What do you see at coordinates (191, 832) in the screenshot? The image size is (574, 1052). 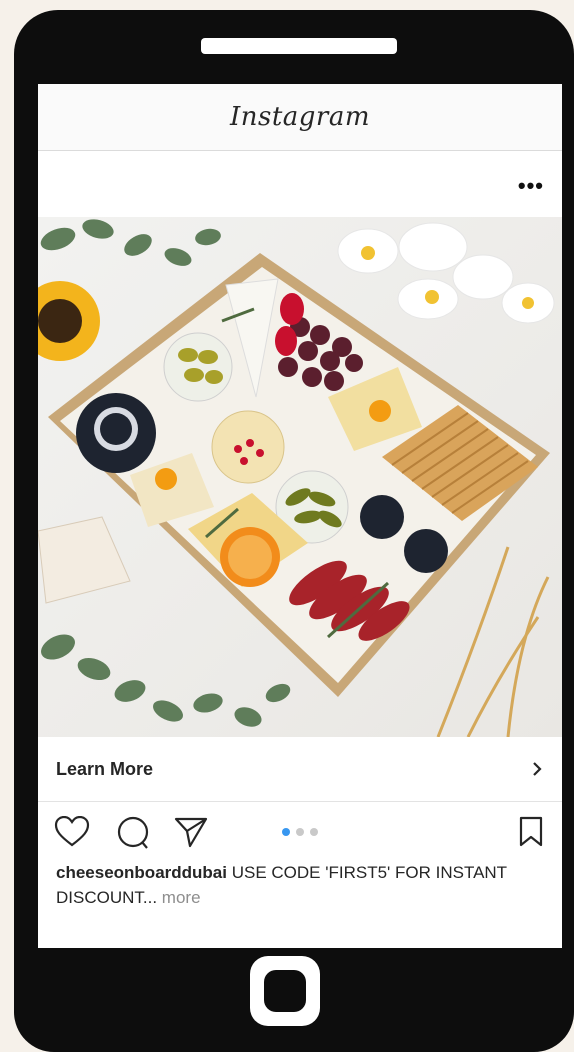 I see `paper-plane-icon` at bounding box center [191, 832].